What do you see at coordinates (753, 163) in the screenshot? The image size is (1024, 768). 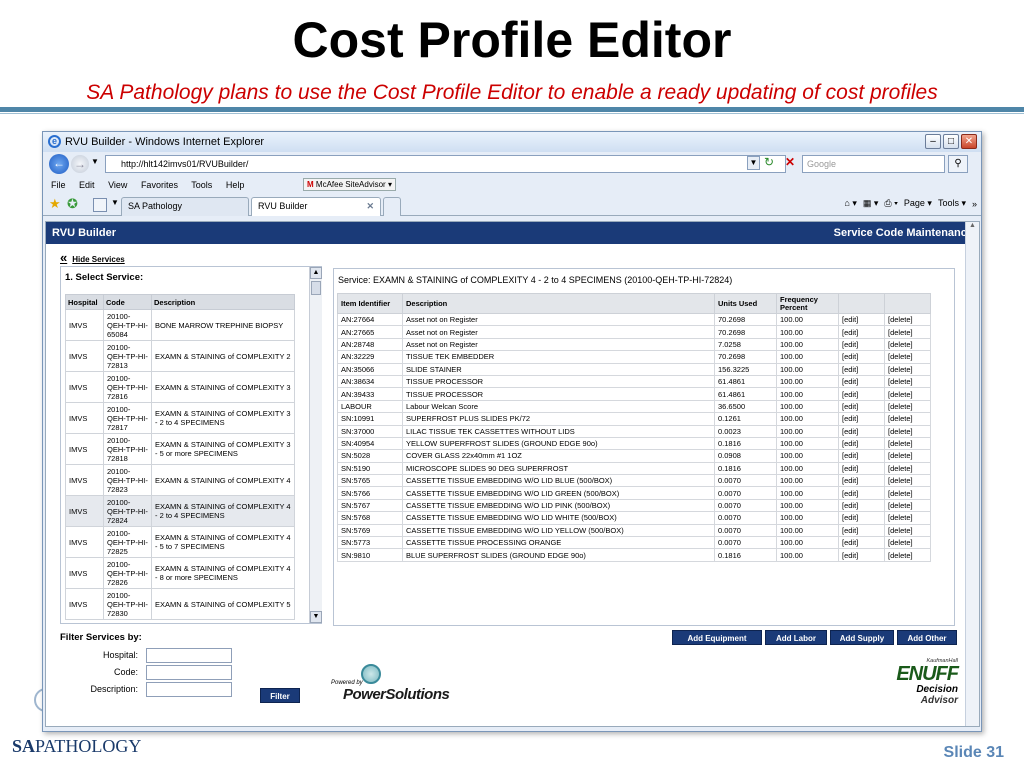 I see `url-dropdown-icon: ▼` at bounding box center [753, 163].